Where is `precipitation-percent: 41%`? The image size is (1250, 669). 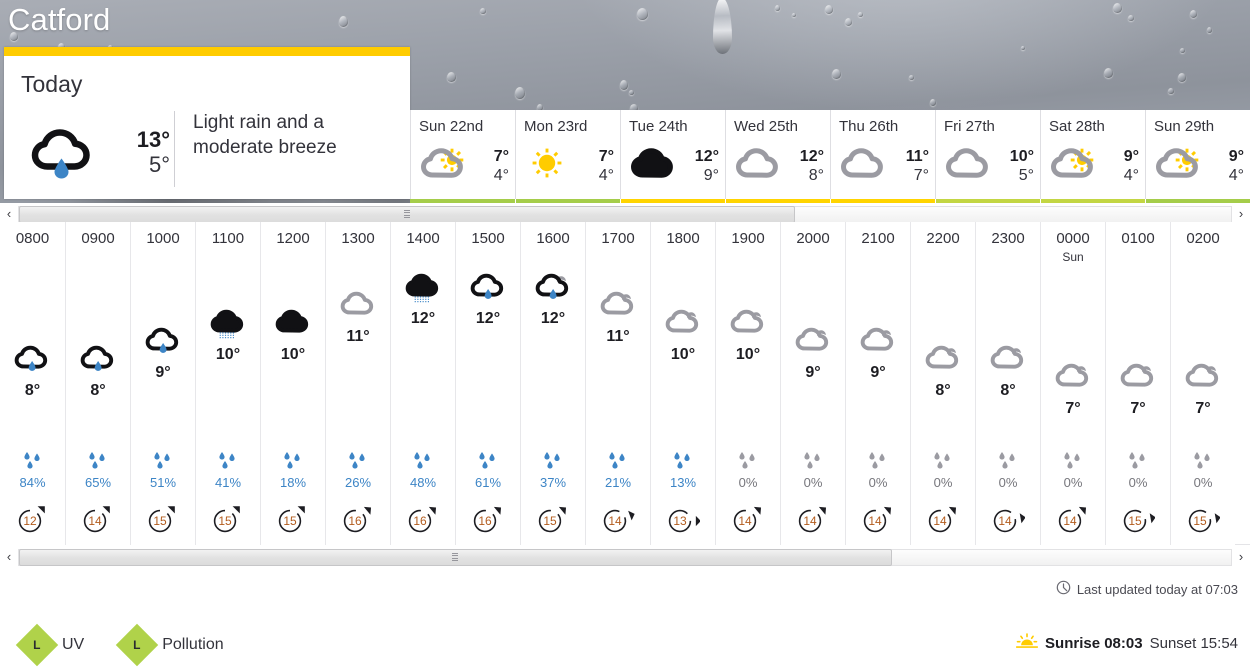
precipitation-percent: 41% is located at coordinates (228, 482).